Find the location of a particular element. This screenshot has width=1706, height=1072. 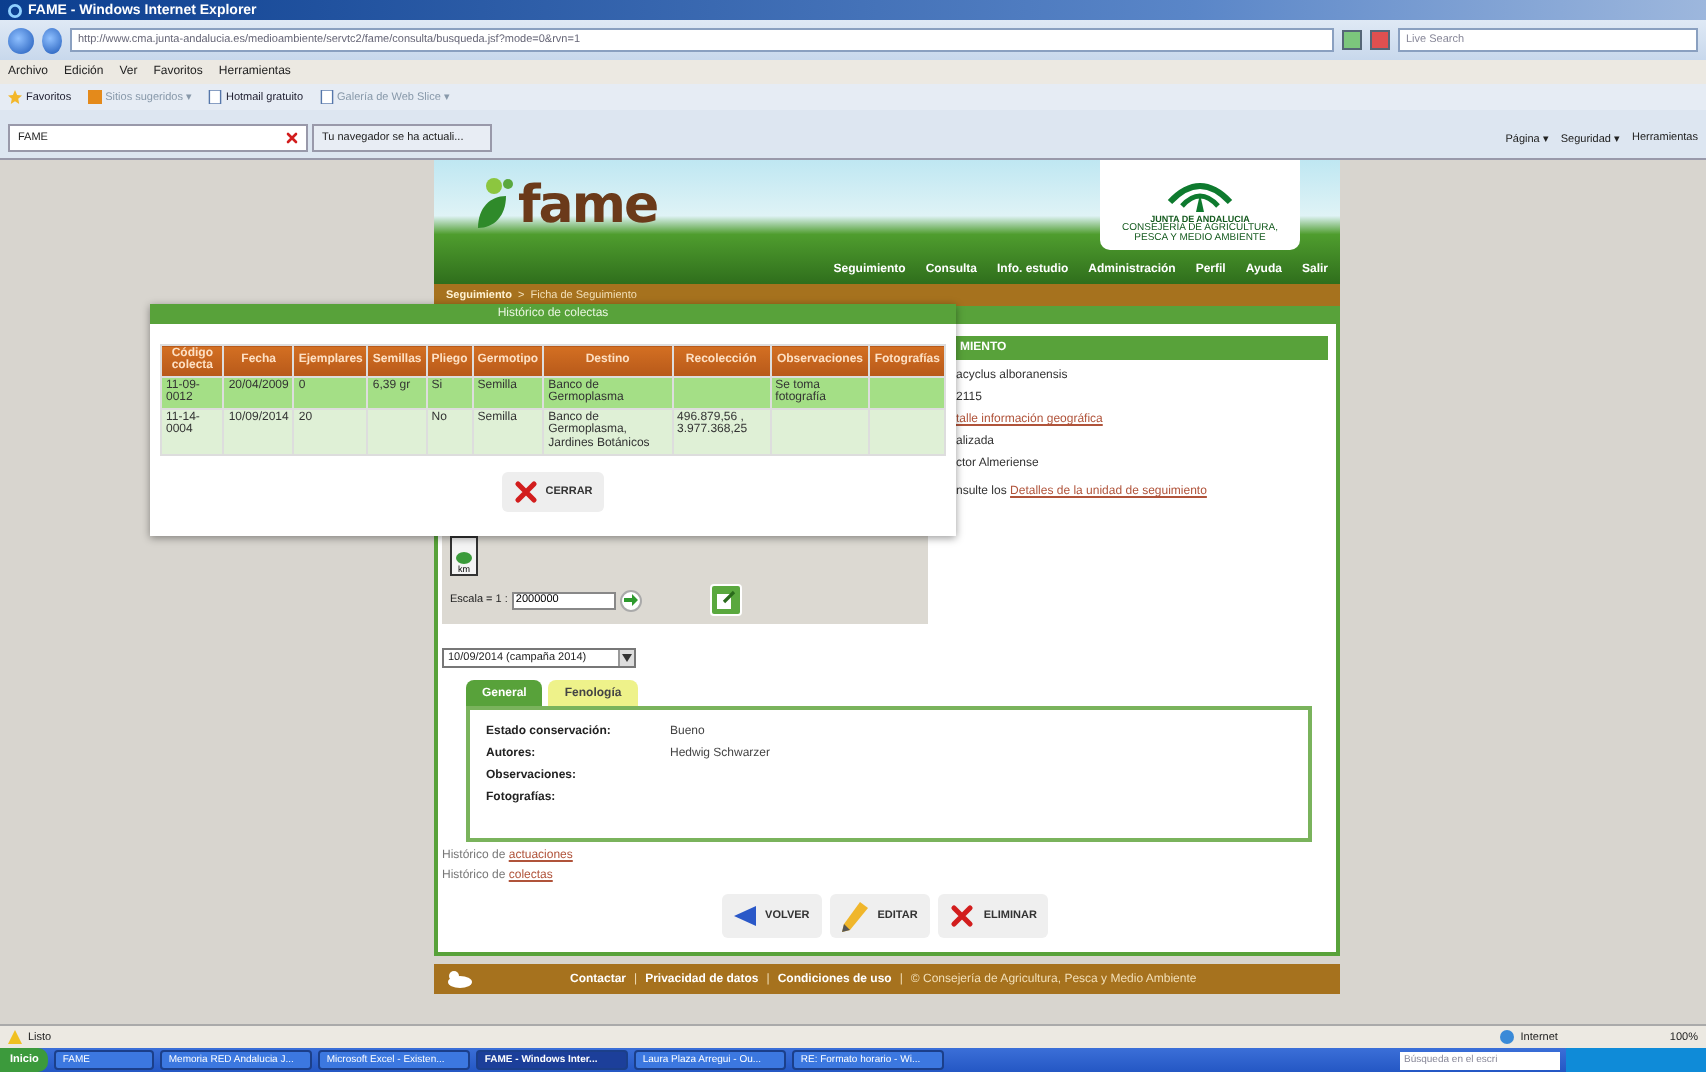

edit-icon is located at coordinates (725, 600).